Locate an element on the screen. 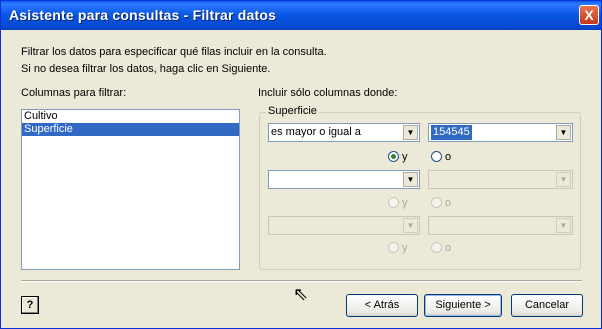  radio-or-3: o is located at coordinates (441, 248).